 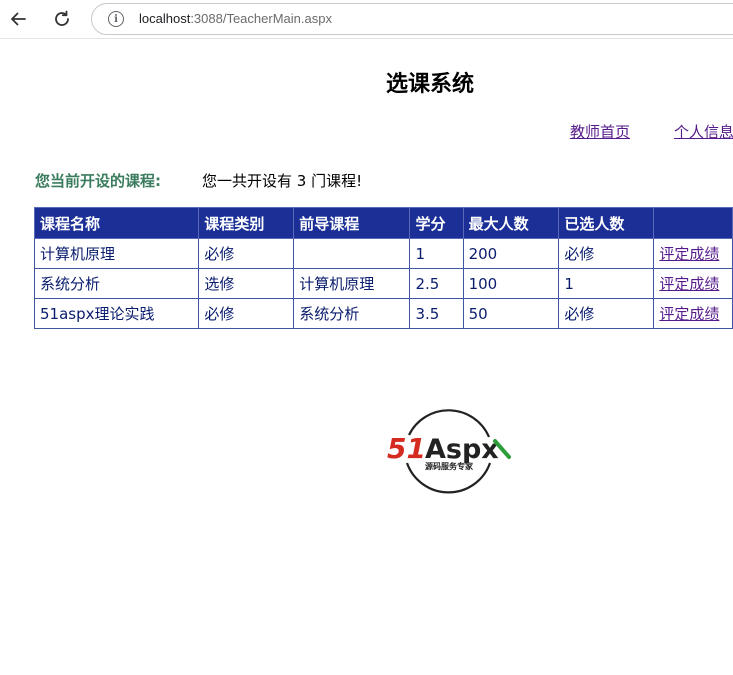 I want to click on cell-max-students: 100, so click(x=511, y=283).